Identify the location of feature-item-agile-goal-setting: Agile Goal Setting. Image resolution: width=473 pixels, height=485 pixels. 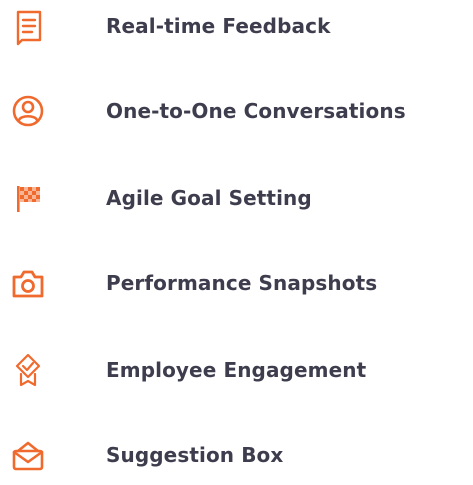
(236, 198).